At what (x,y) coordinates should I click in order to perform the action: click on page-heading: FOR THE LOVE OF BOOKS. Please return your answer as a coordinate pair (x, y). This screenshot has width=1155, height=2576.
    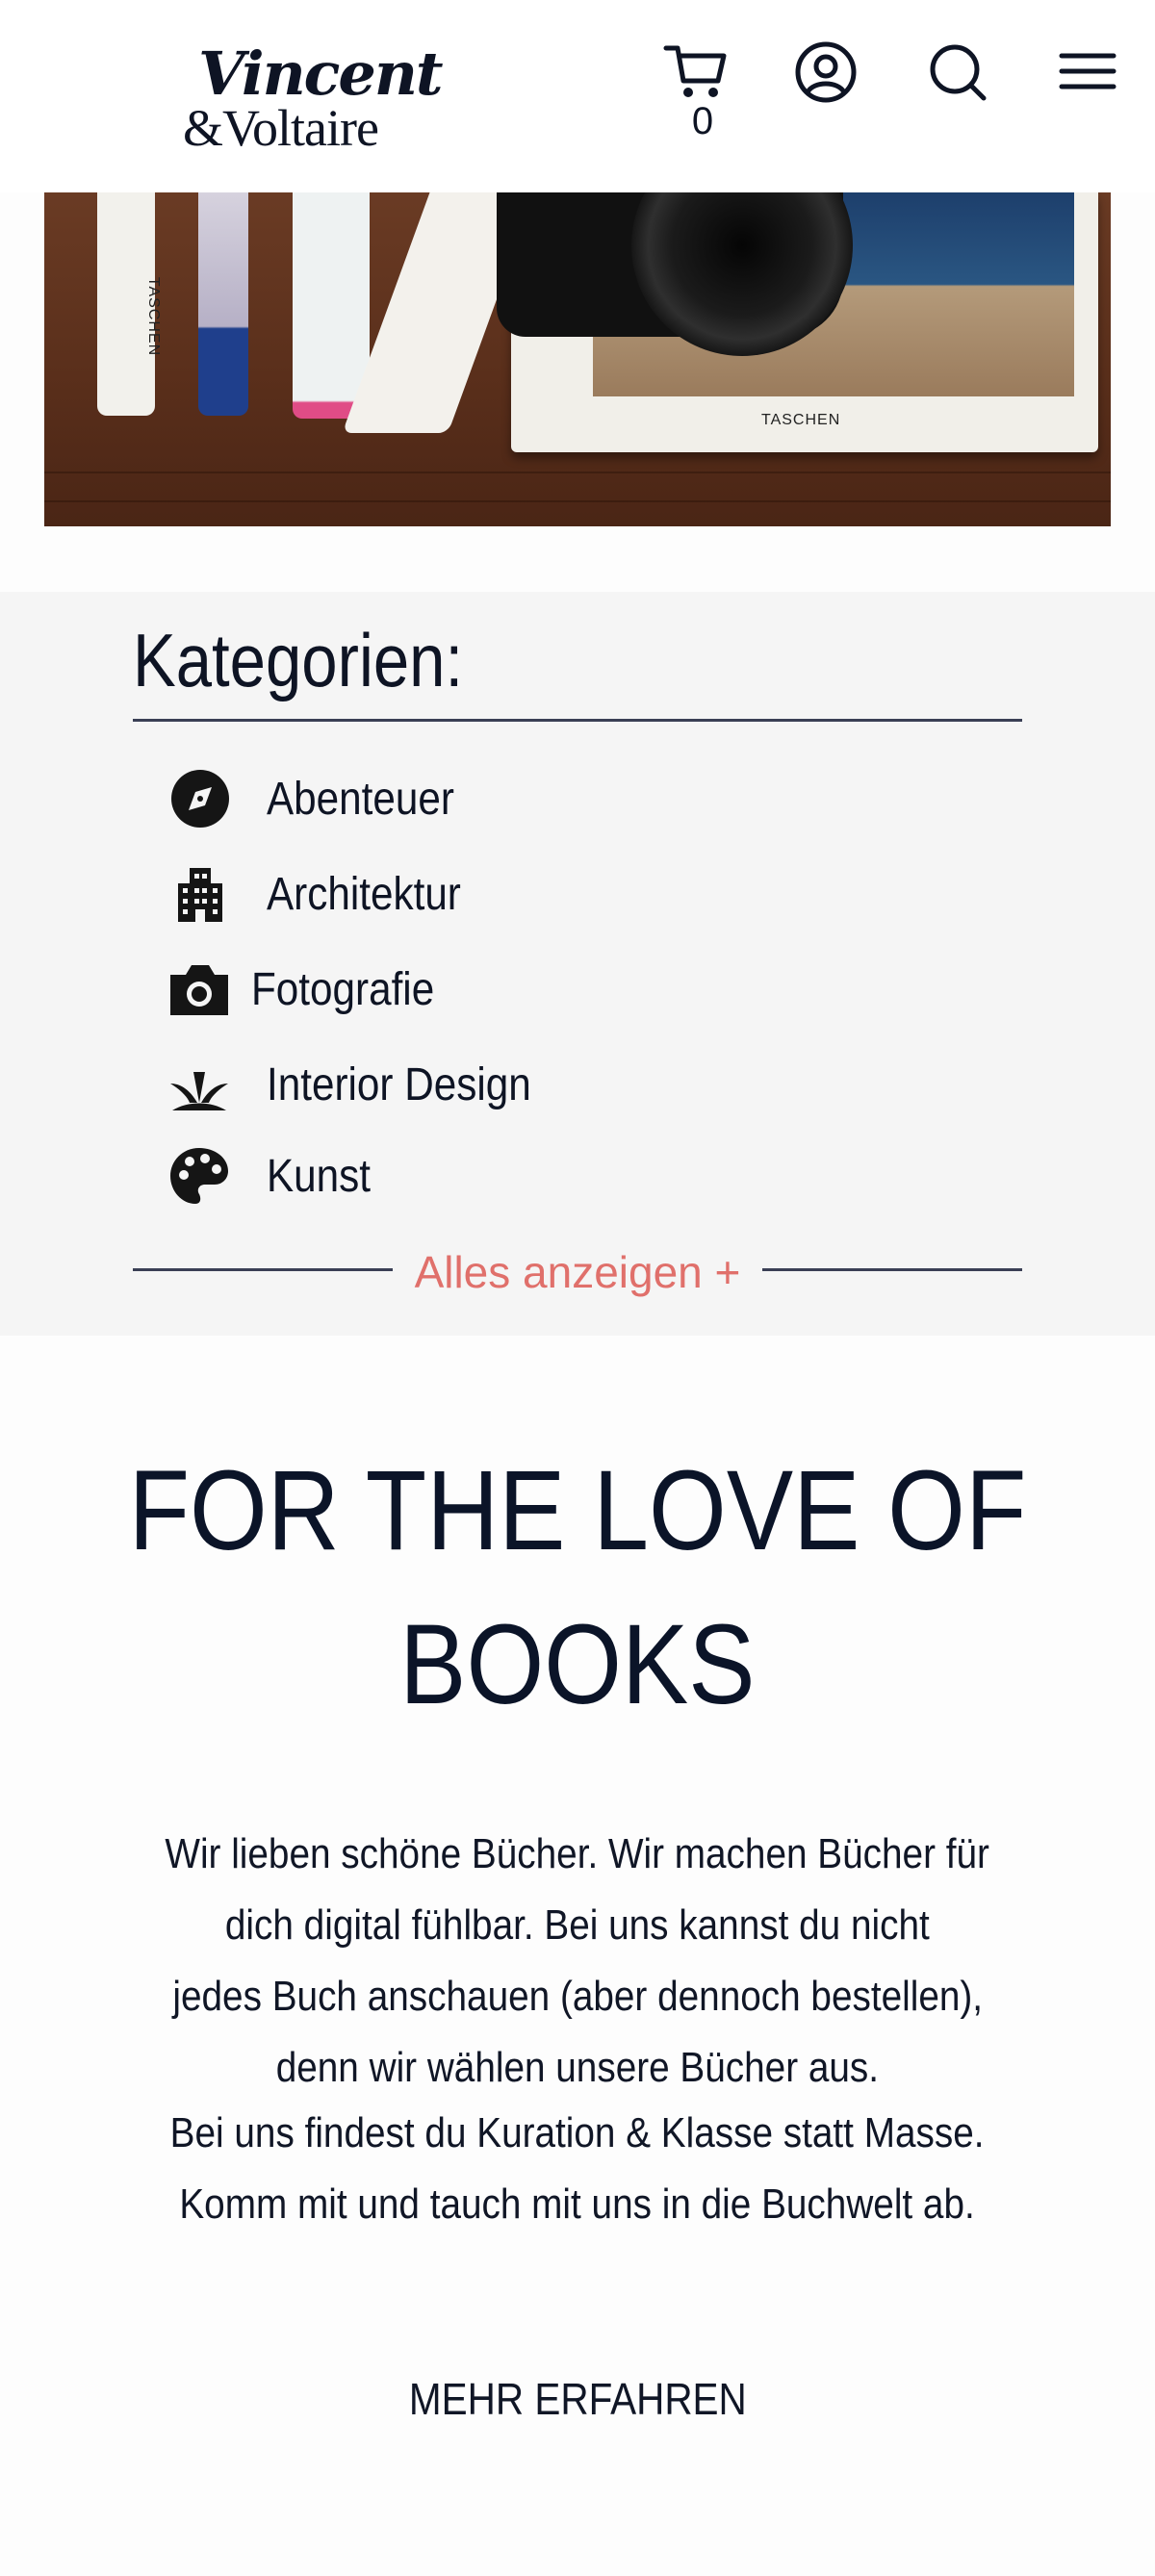
    Looking at the image, I should click on (577, 1588).